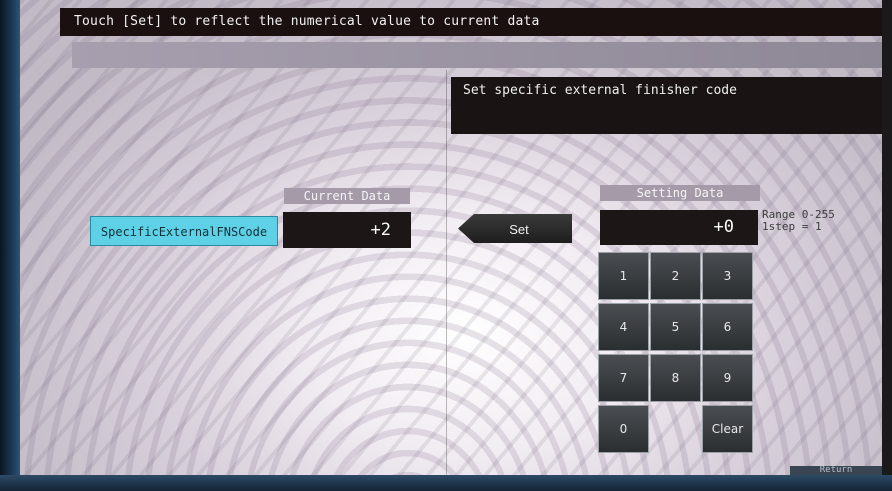 This screenshot has height=491, width=892. What do you see at coordinates (727, 327) in the screenshot?
I see `keypad-key-6: 6` at bounding box center [727, 327].